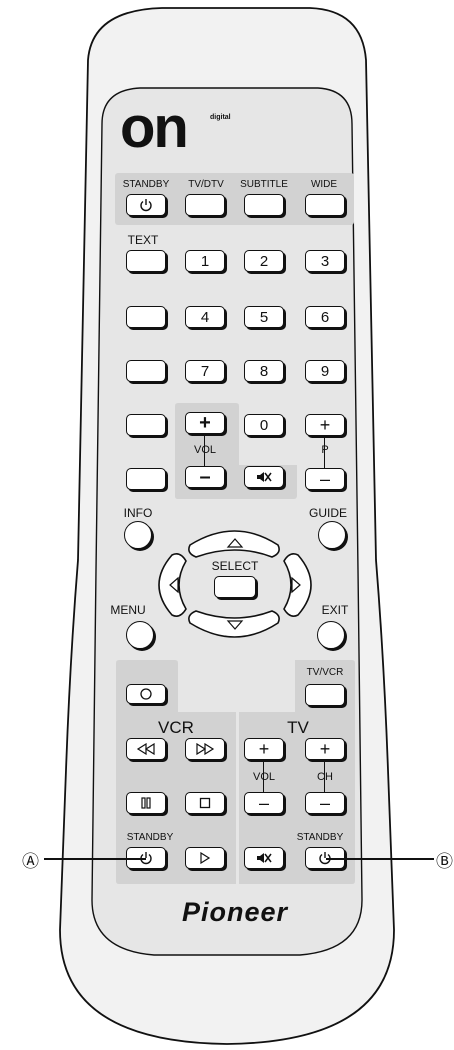 The width and height of the screenshot is (454, 1050). Describe the element at coordinates (264, 184) in the screenshot. I see `subtitle-label: SUBTITLE` at that location.